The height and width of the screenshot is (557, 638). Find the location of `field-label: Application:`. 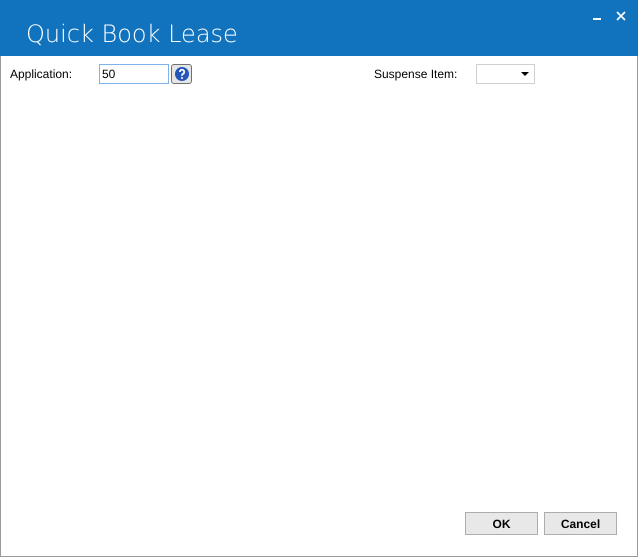

field-label: Application: is located at coordinates (42, 74).